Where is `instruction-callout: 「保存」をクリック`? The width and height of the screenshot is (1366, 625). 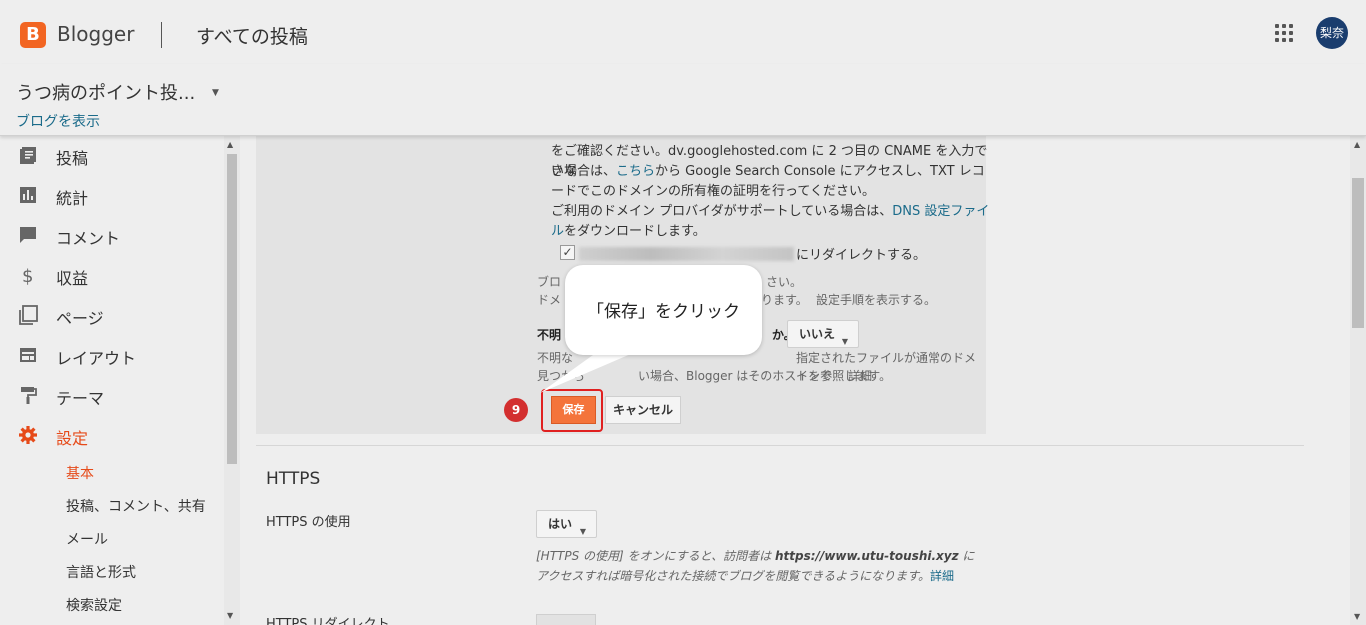 instruction-callout: 「保存」をクリック is located at coordinates (663, 310).